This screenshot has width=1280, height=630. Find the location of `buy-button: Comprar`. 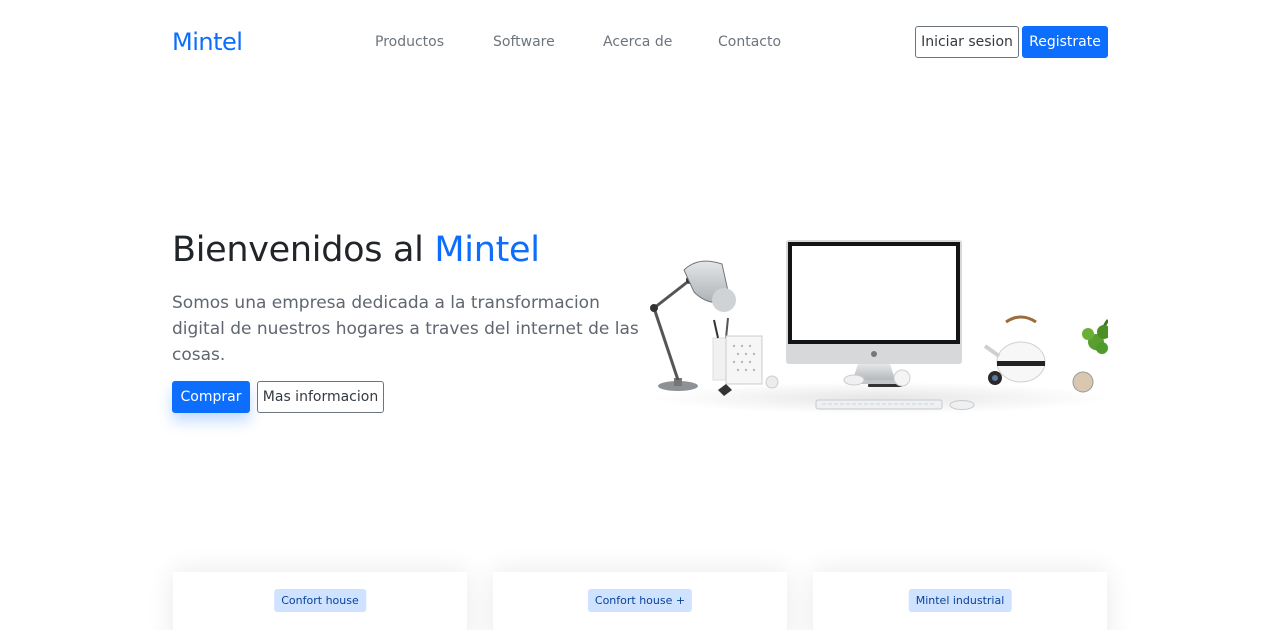

buy-button: Comprar is located at coordinates (211, 397).